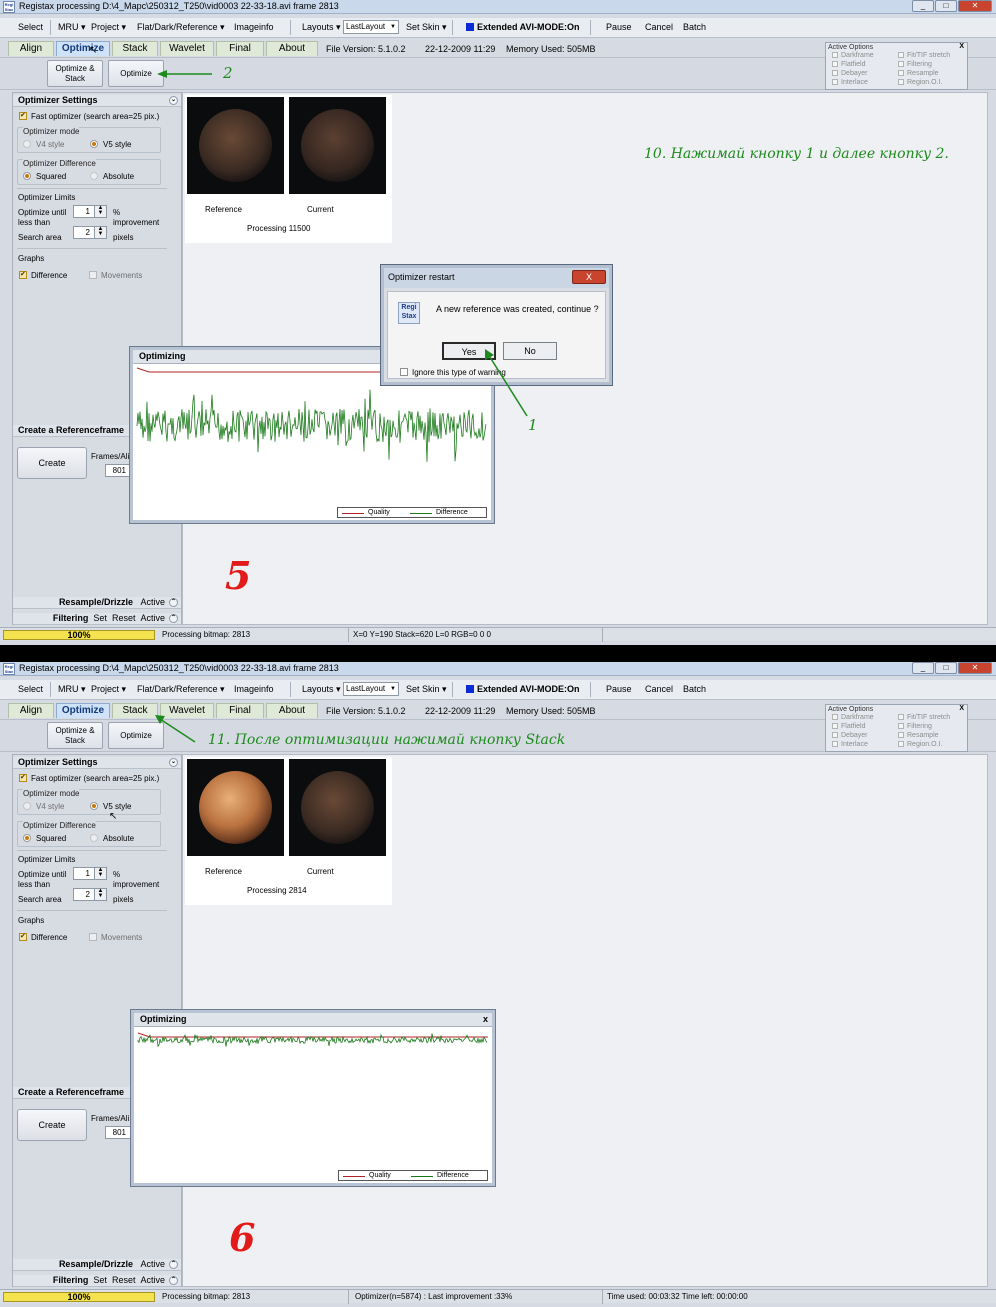 This screenshot has width=996, height=1307. Describe the element at coordinates (337, 145) in the screenshot. I see `current-thumbnail` at that location.